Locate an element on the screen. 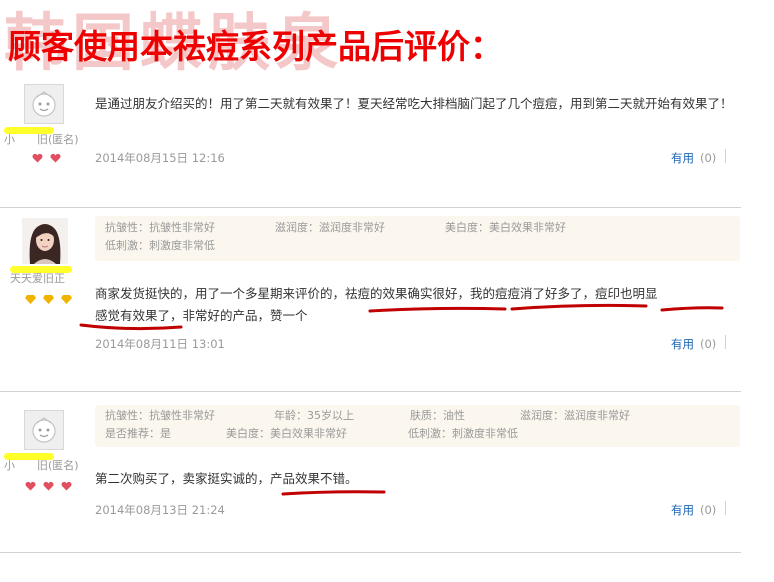 The width and height of the screenshot is (774, 582). username: 小 旧(匿名) is located at coordinates (46, 139).